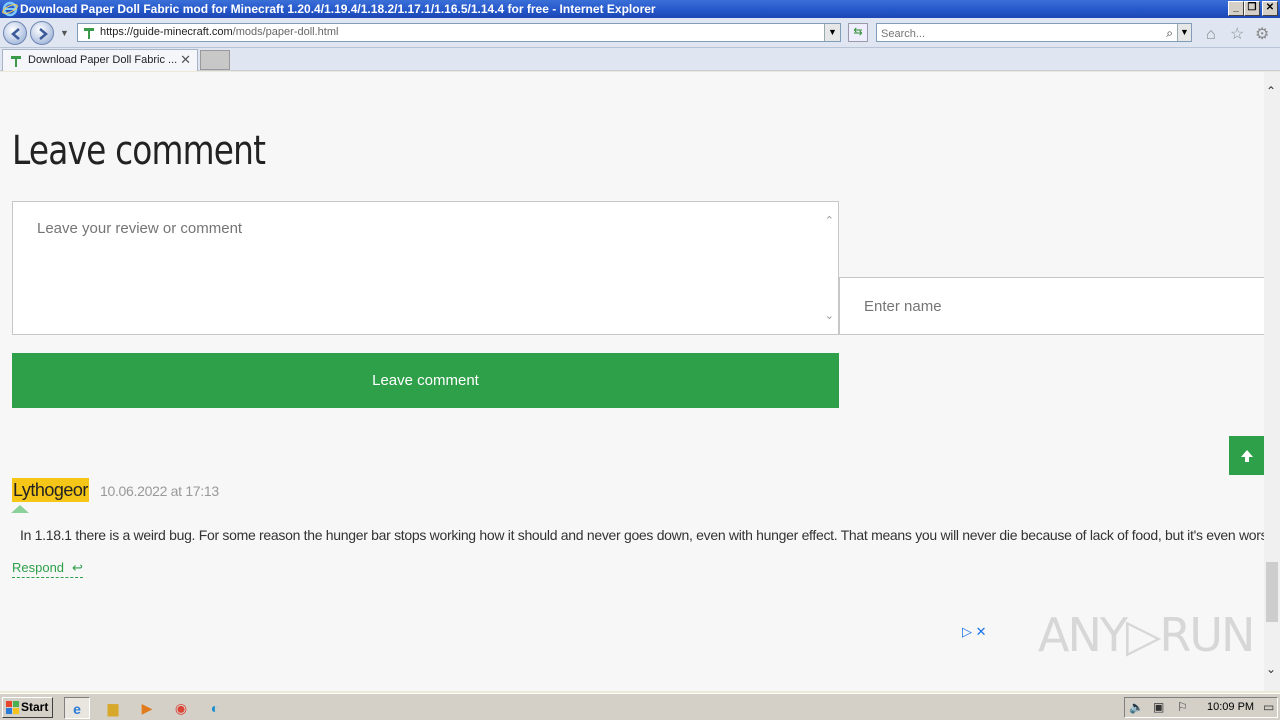  I want to click on anyrun-watermark: ANY▷RUN, so click(1146, 635).